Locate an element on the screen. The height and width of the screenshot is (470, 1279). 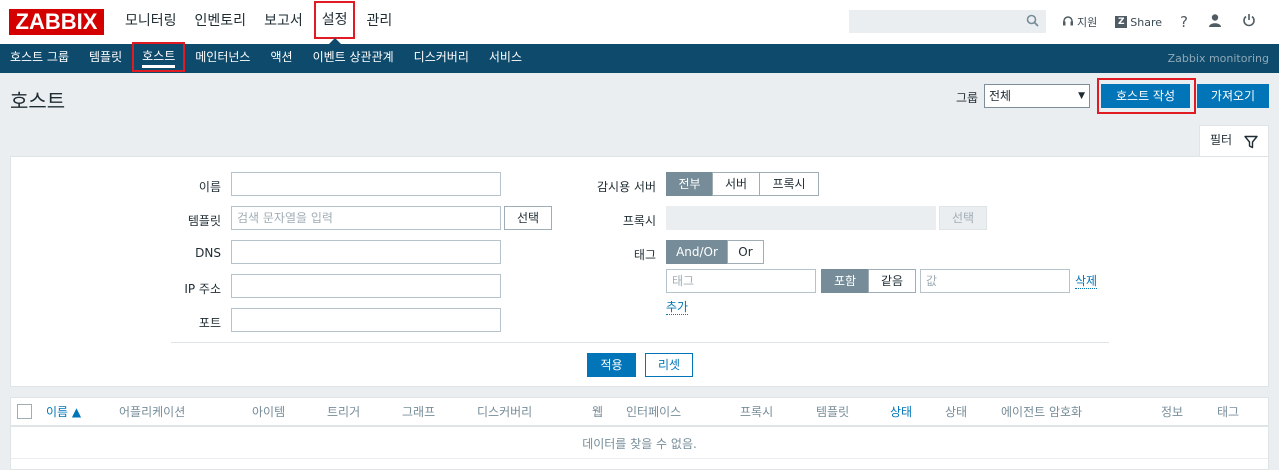
column-info: 정보 is located at coordinates (1172, 412).